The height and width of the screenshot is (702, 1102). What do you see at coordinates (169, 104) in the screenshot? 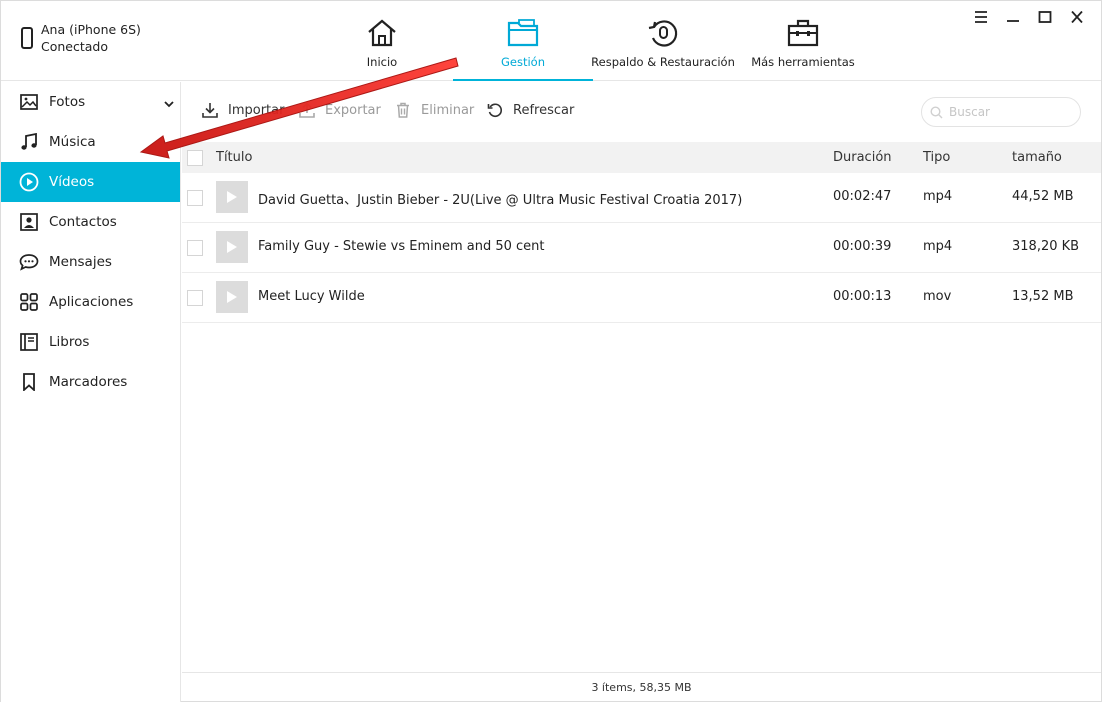
I see `chevron-down-icon` at bounding box center [169, 104].